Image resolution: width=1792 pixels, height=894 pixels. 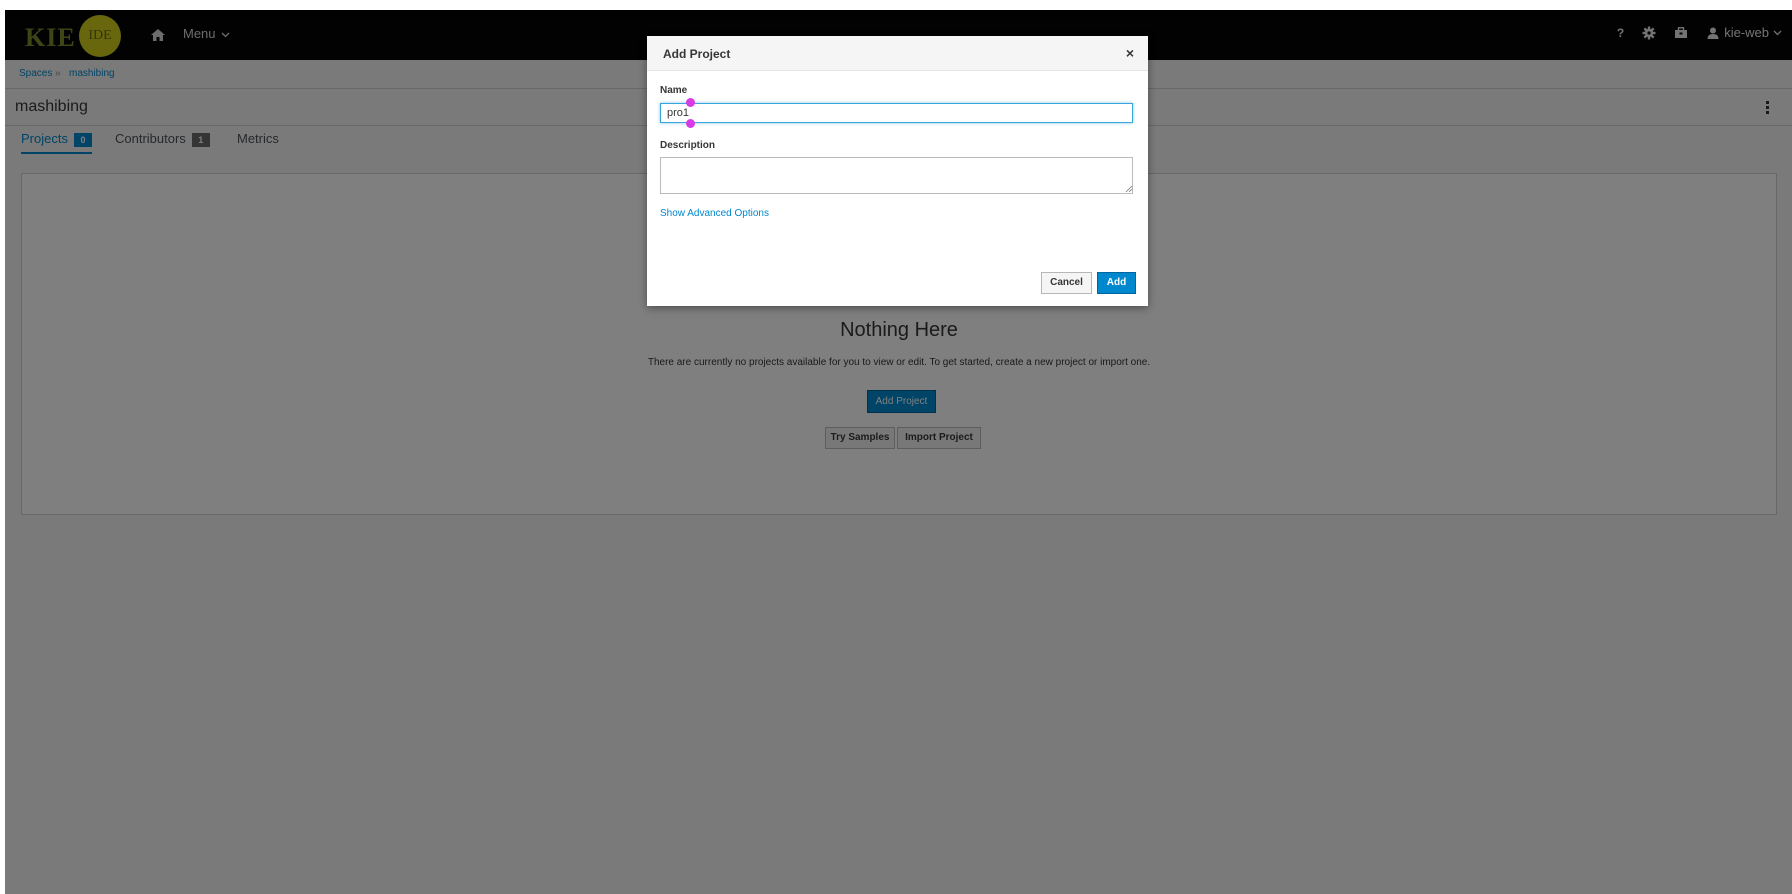 What do you see at coordinates (697, 54) in the screenshot?
I see `dialog-title: Add Project` at bounding box center [697, 54].